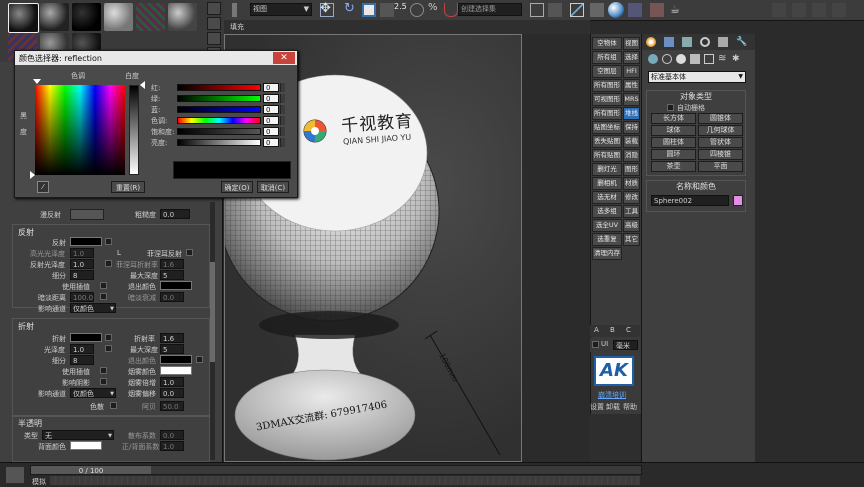 The width and height of the screenshot is (864, 487). Describe the element at coordinates (616, 10) in the screenshot. I see `material-editor-icon` at that location.